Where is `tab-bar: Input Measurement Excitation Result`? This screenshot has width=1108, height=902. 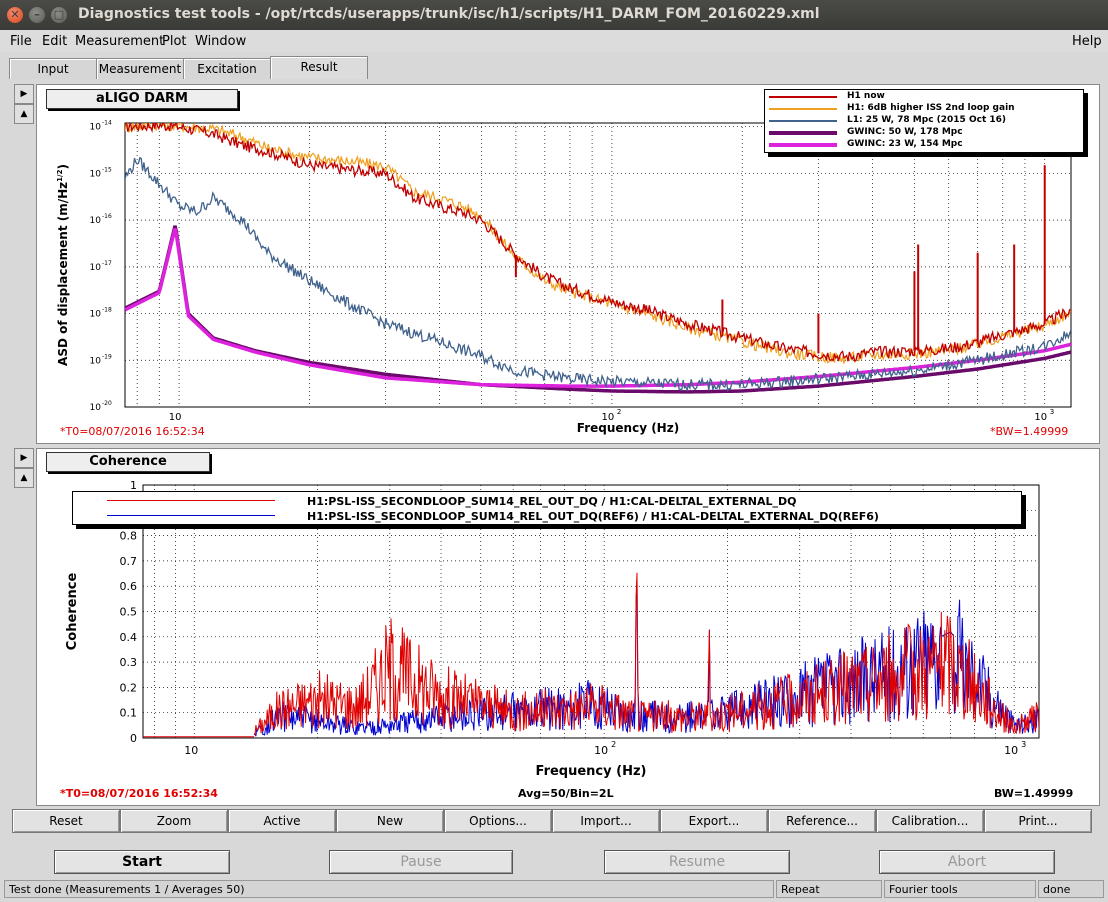 tab-bar: Input Measurement Excitation Result is located at coordinates (554, 68).